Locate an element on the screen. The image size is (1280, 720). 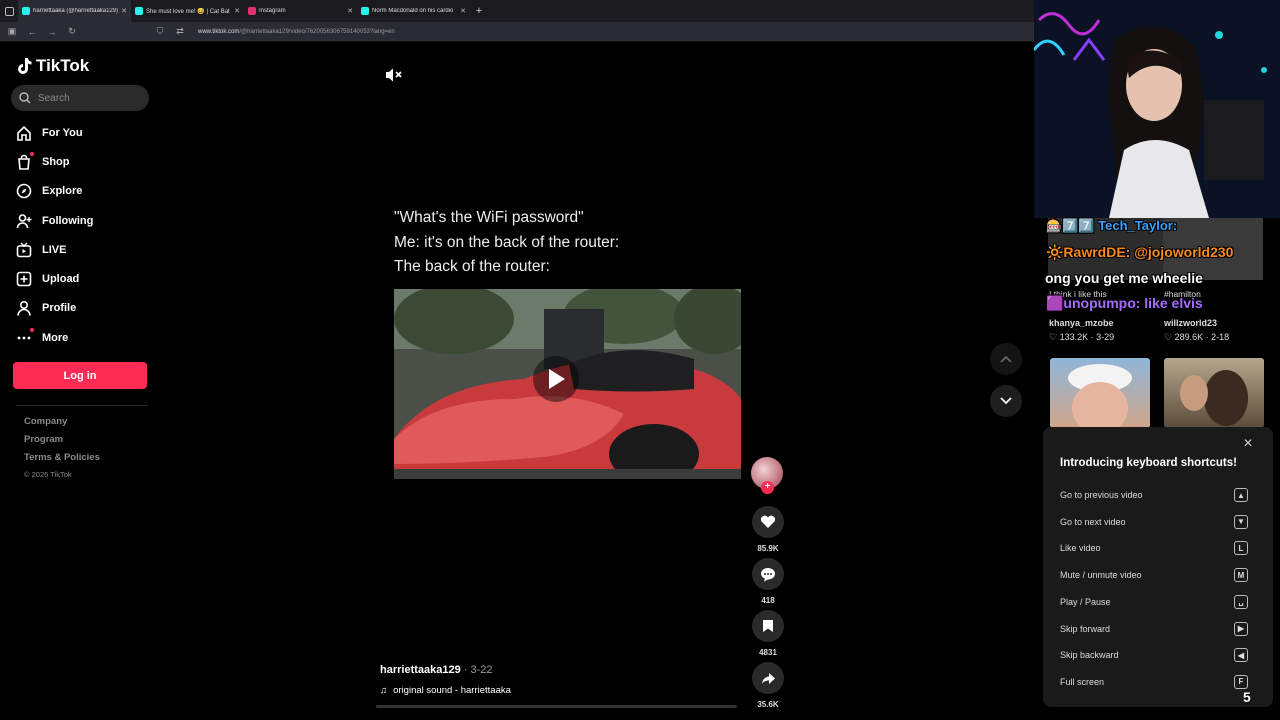
sidebar-toggle-icon: ▣ is located at coordinates (12, 31).